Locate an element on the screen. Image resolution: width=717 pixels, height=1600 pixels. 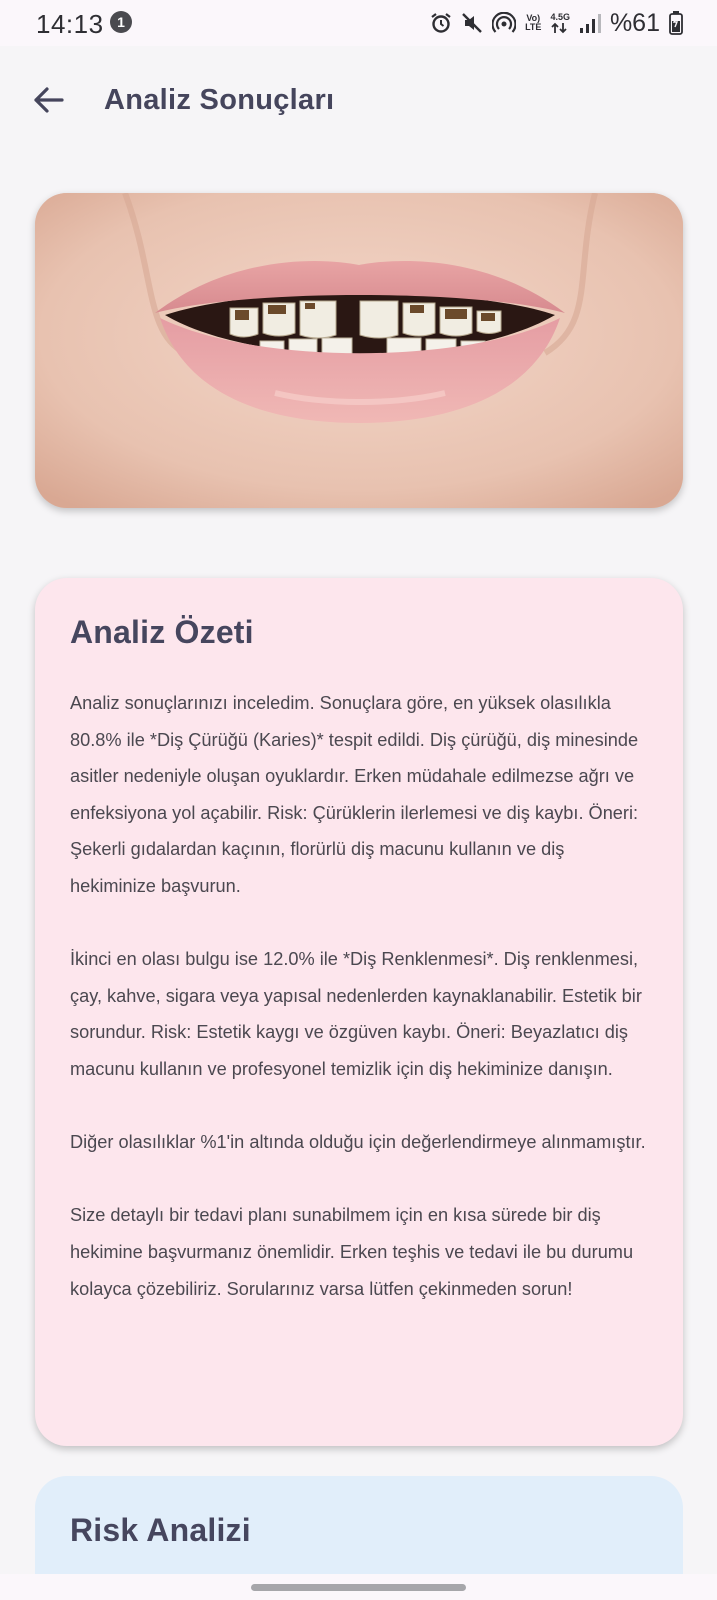
battery-percent: %61 is located at coordinates (634, 22).